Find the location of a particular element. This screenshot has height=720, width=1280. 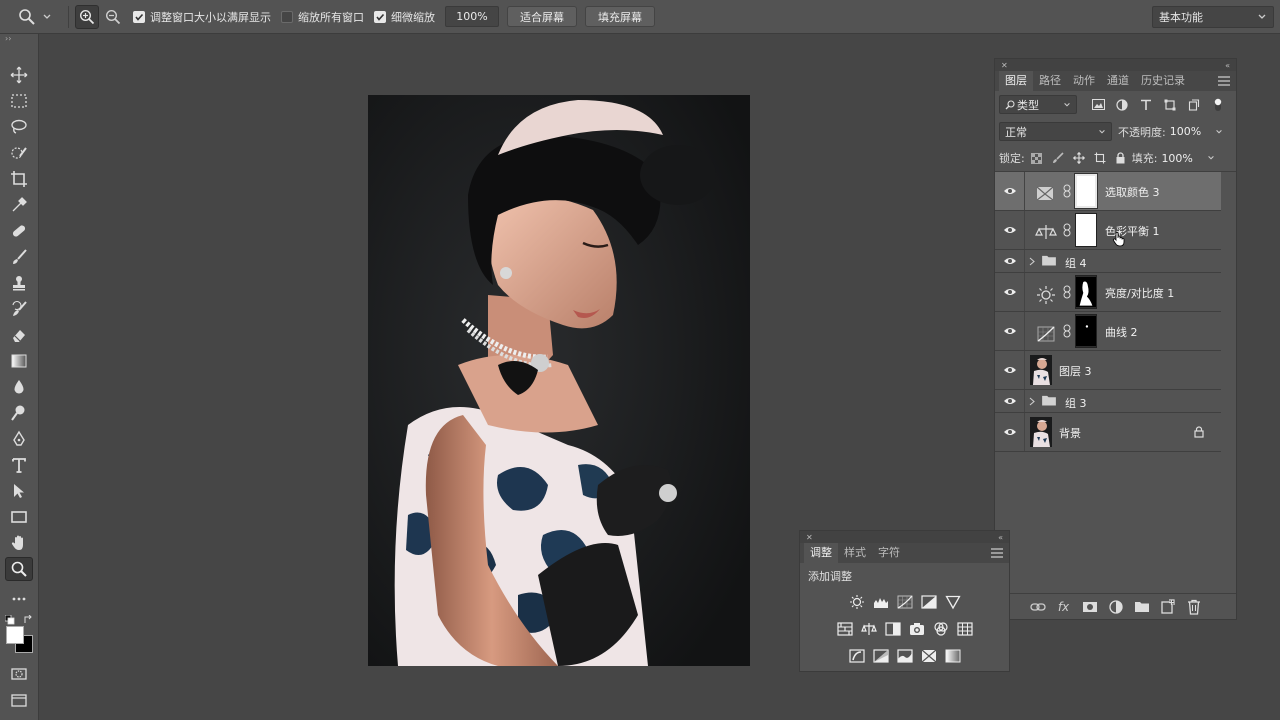

tab-history: 历史记录 is located at coordinates (1163, 81).